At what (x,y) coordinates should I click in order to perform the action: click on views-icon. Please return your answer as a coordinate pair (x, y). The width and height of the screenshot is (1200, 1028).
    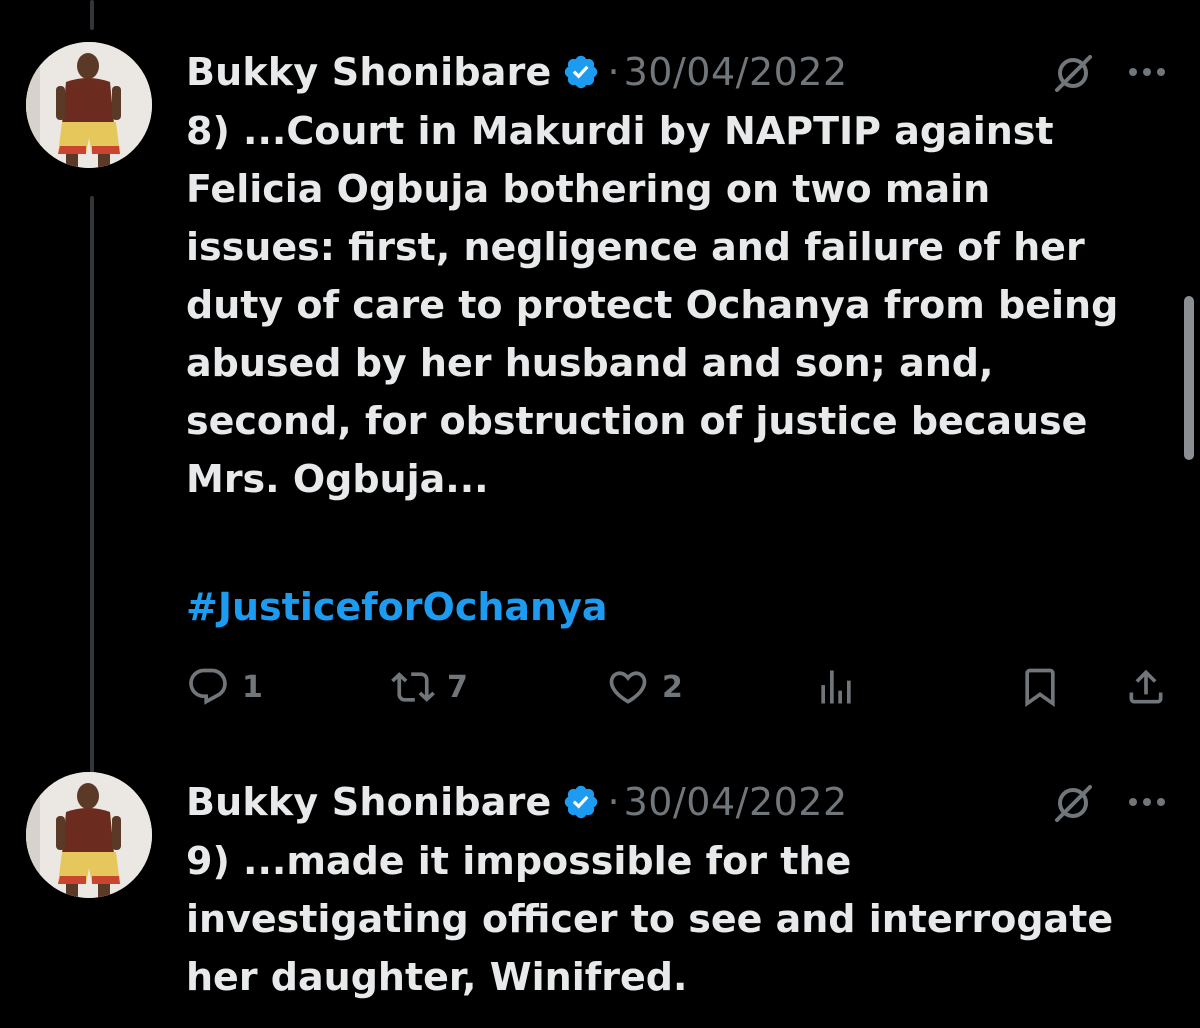
    Looking at the image, I should click on (836, 687).